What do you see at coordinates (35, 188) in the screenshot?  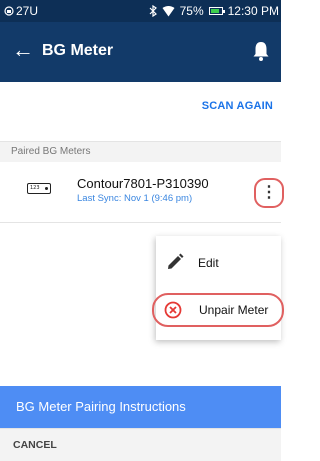 I see `meter-icon-text: 123` at bounding box center [35, 188].